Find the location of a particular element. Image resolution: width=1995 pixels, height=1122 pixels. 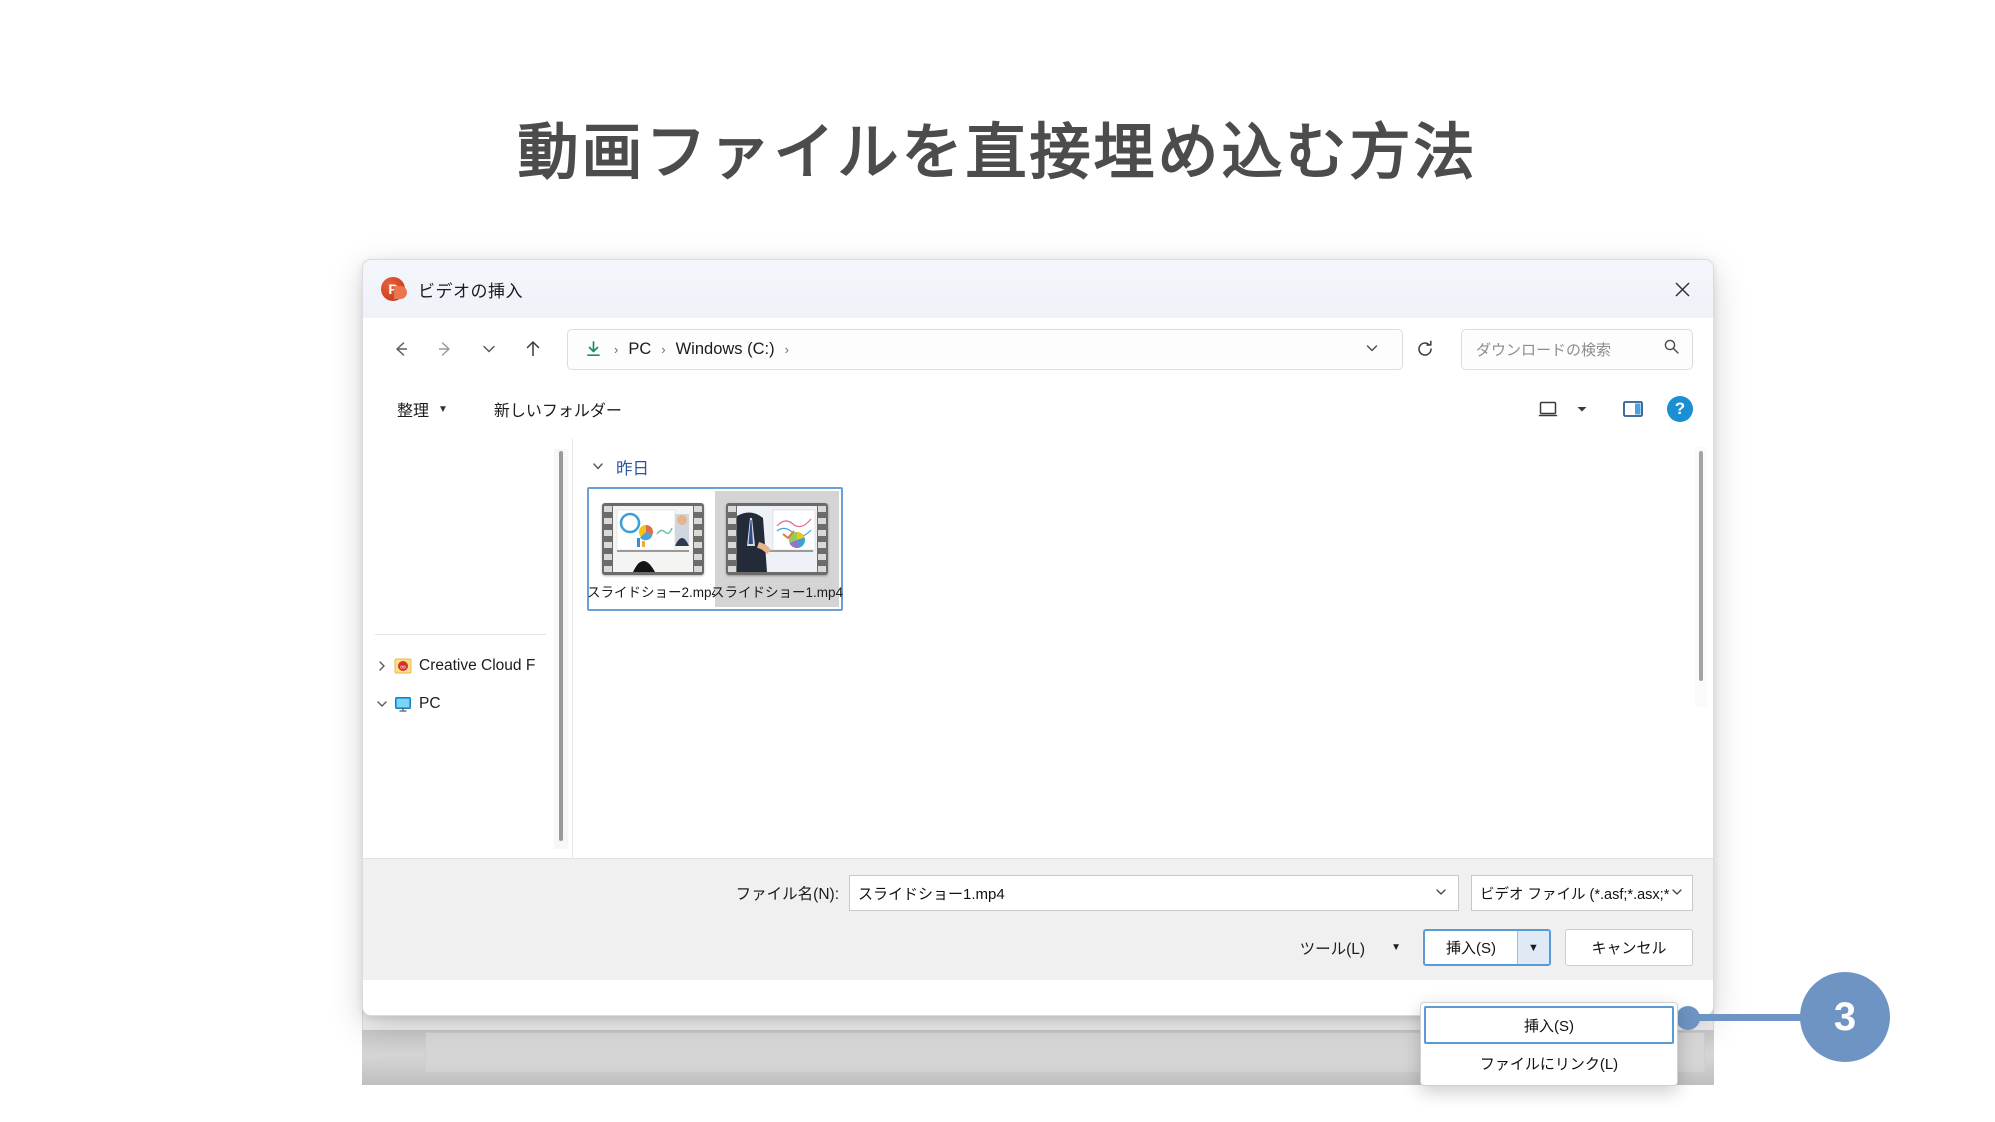

list-item: スライドショー1.mp4 is located at coordinates (777, 549).